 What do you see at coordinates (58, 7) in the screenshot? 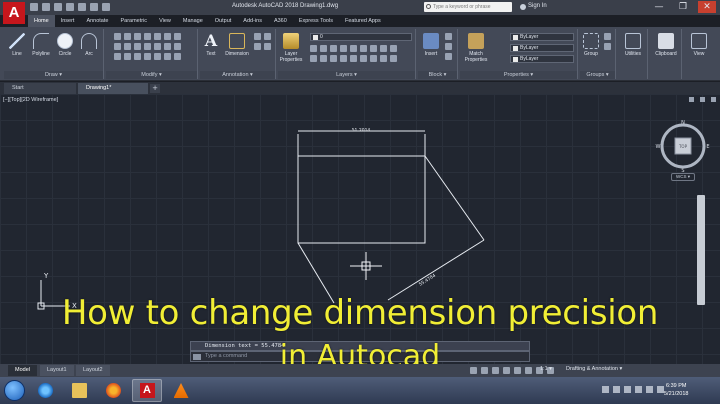
I see `save-icon` at bounding box center [58, 7].